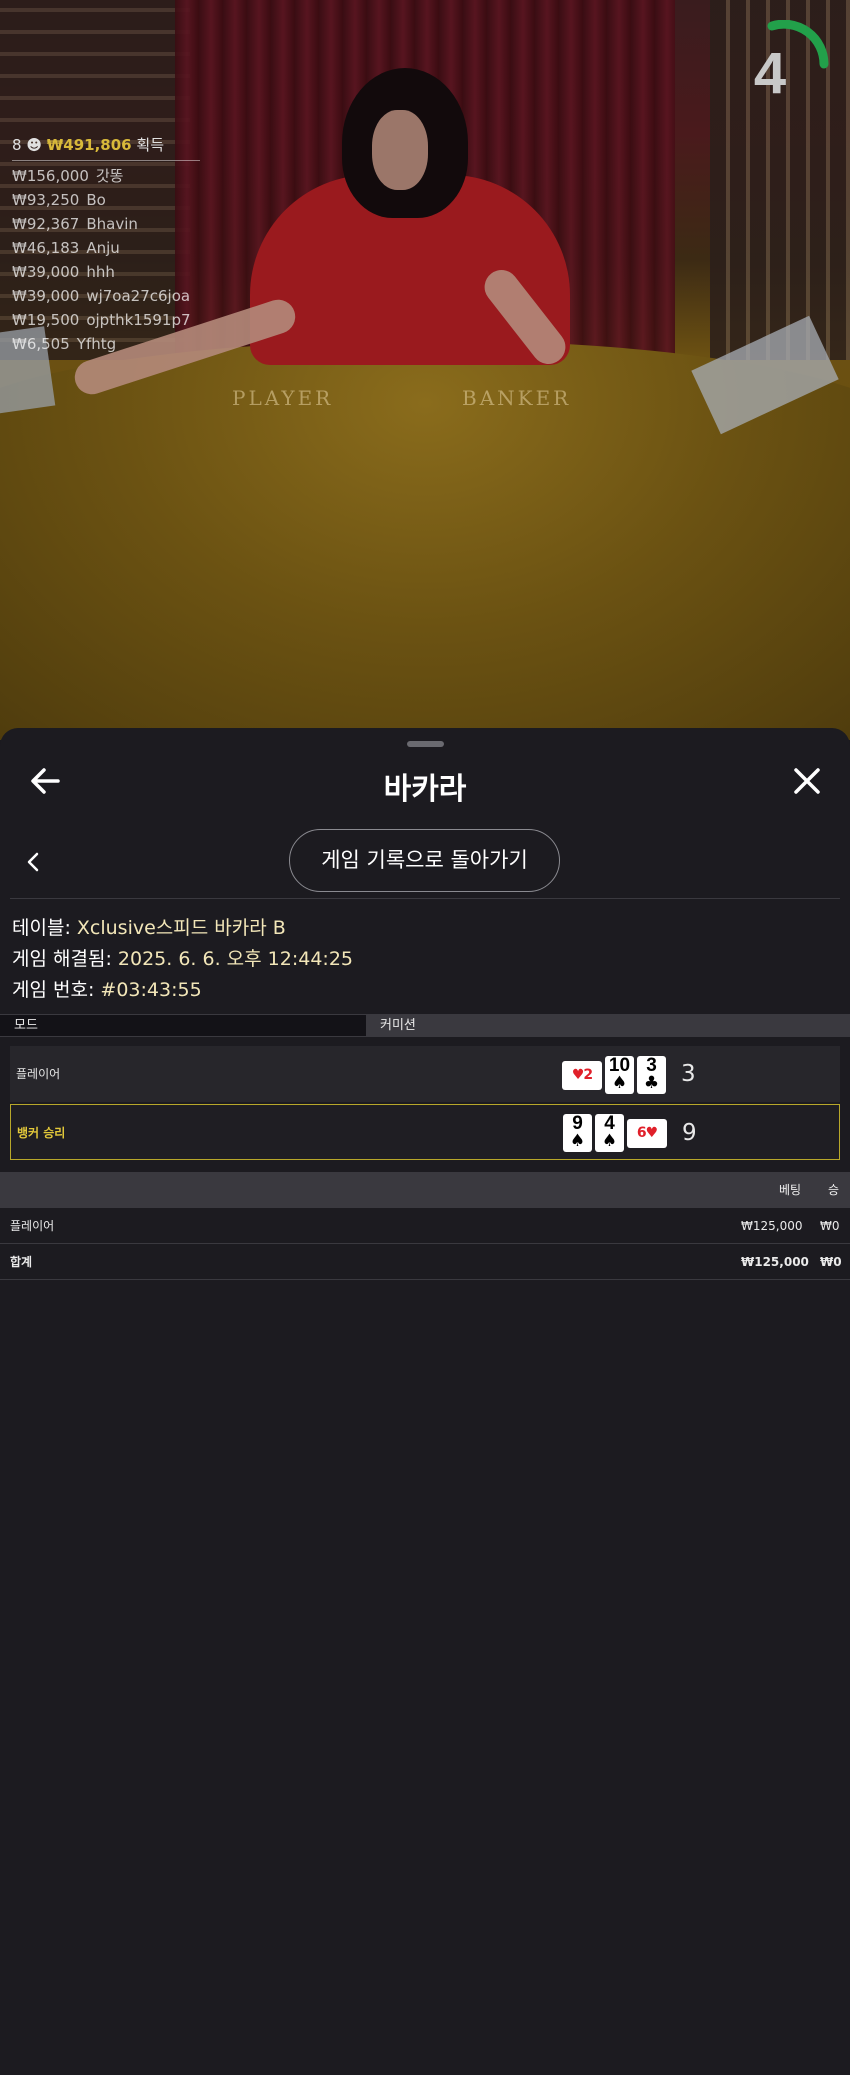 The height and width of the screenshot is (2075, 850). I want to click on result-label: 뱅커 승리, so click(41, 1133).